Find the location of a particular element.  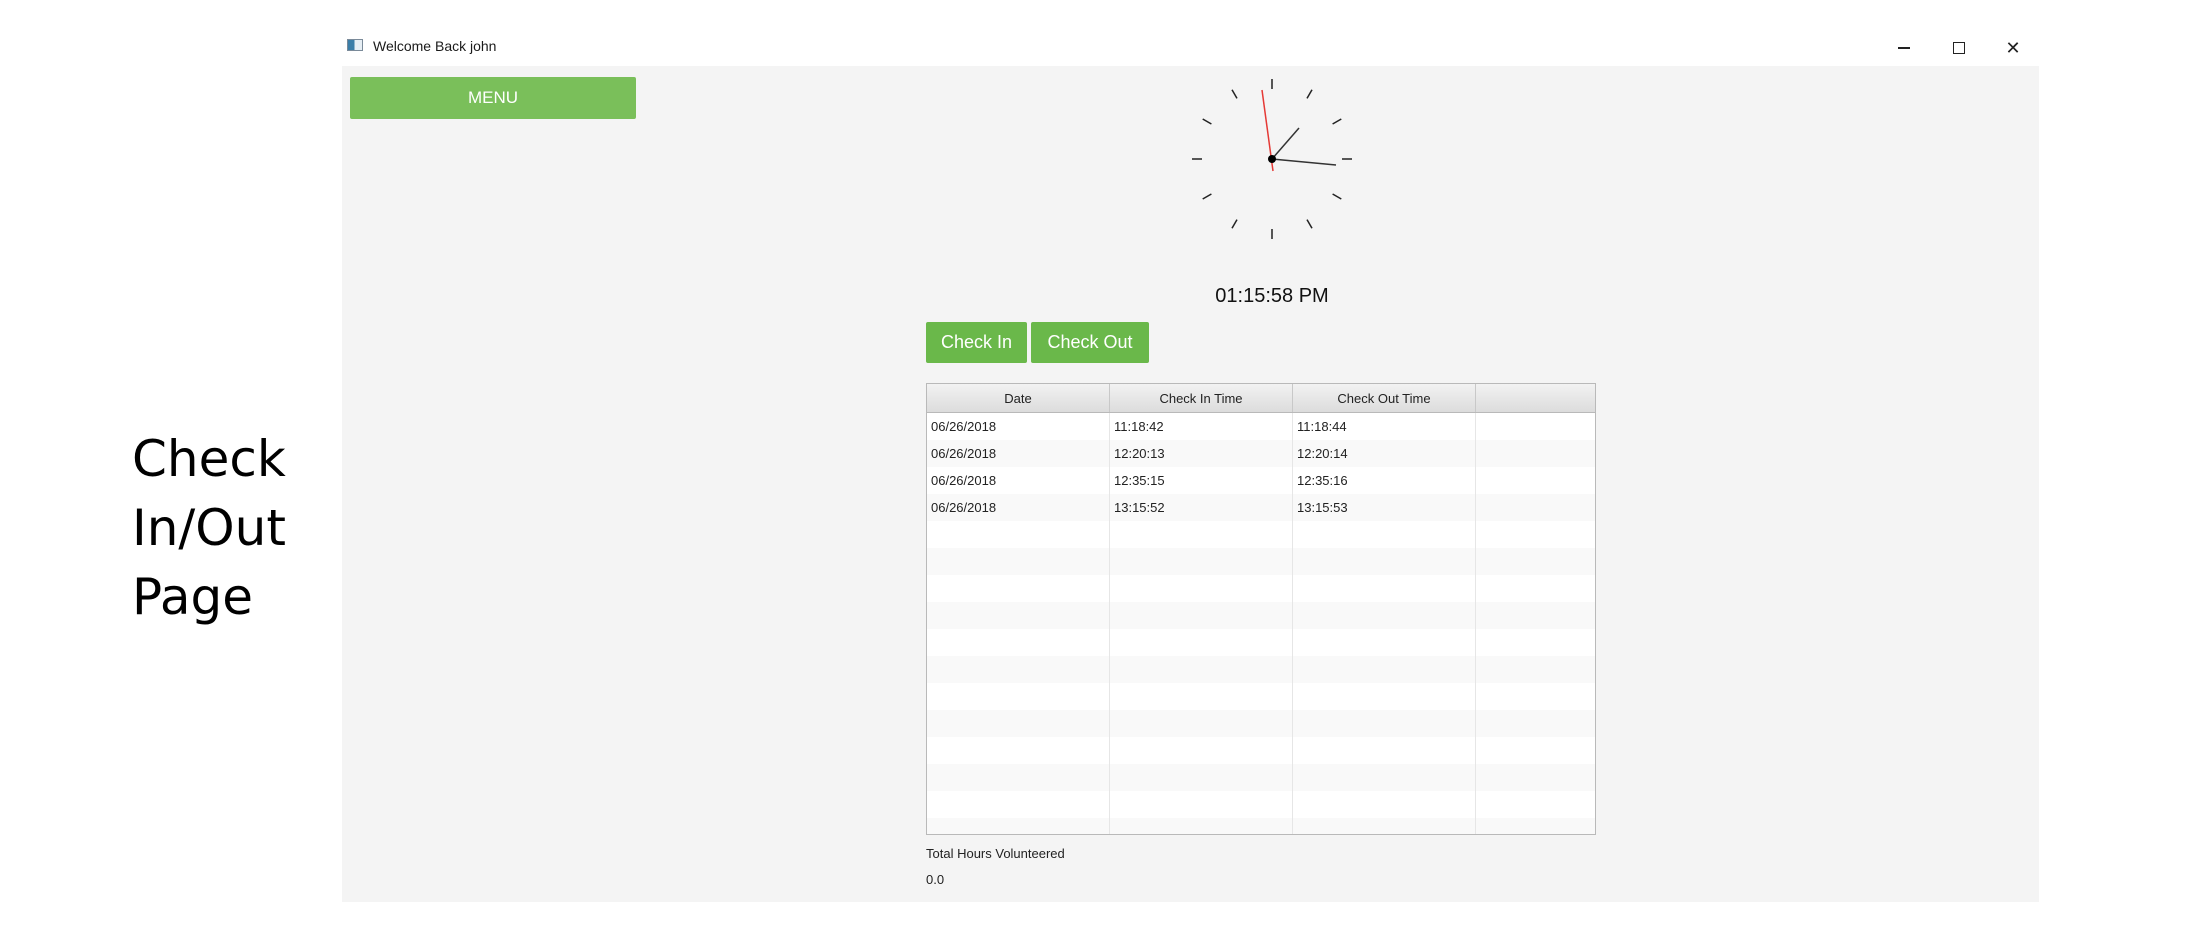

total-hours-label: Total Hours Volunteered is located at coordinates (995, 853).